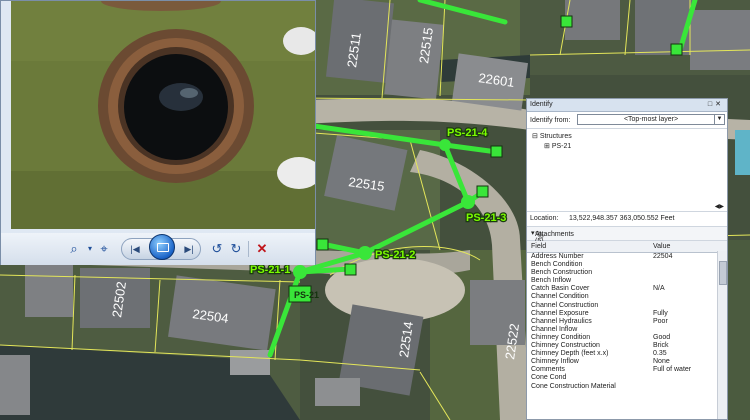 The width and height of the screenshot is (750, 420). Describe the element at coordinates (627, 338) in the screenshot. I see `table-row: Chimney Condition Good` at that location.